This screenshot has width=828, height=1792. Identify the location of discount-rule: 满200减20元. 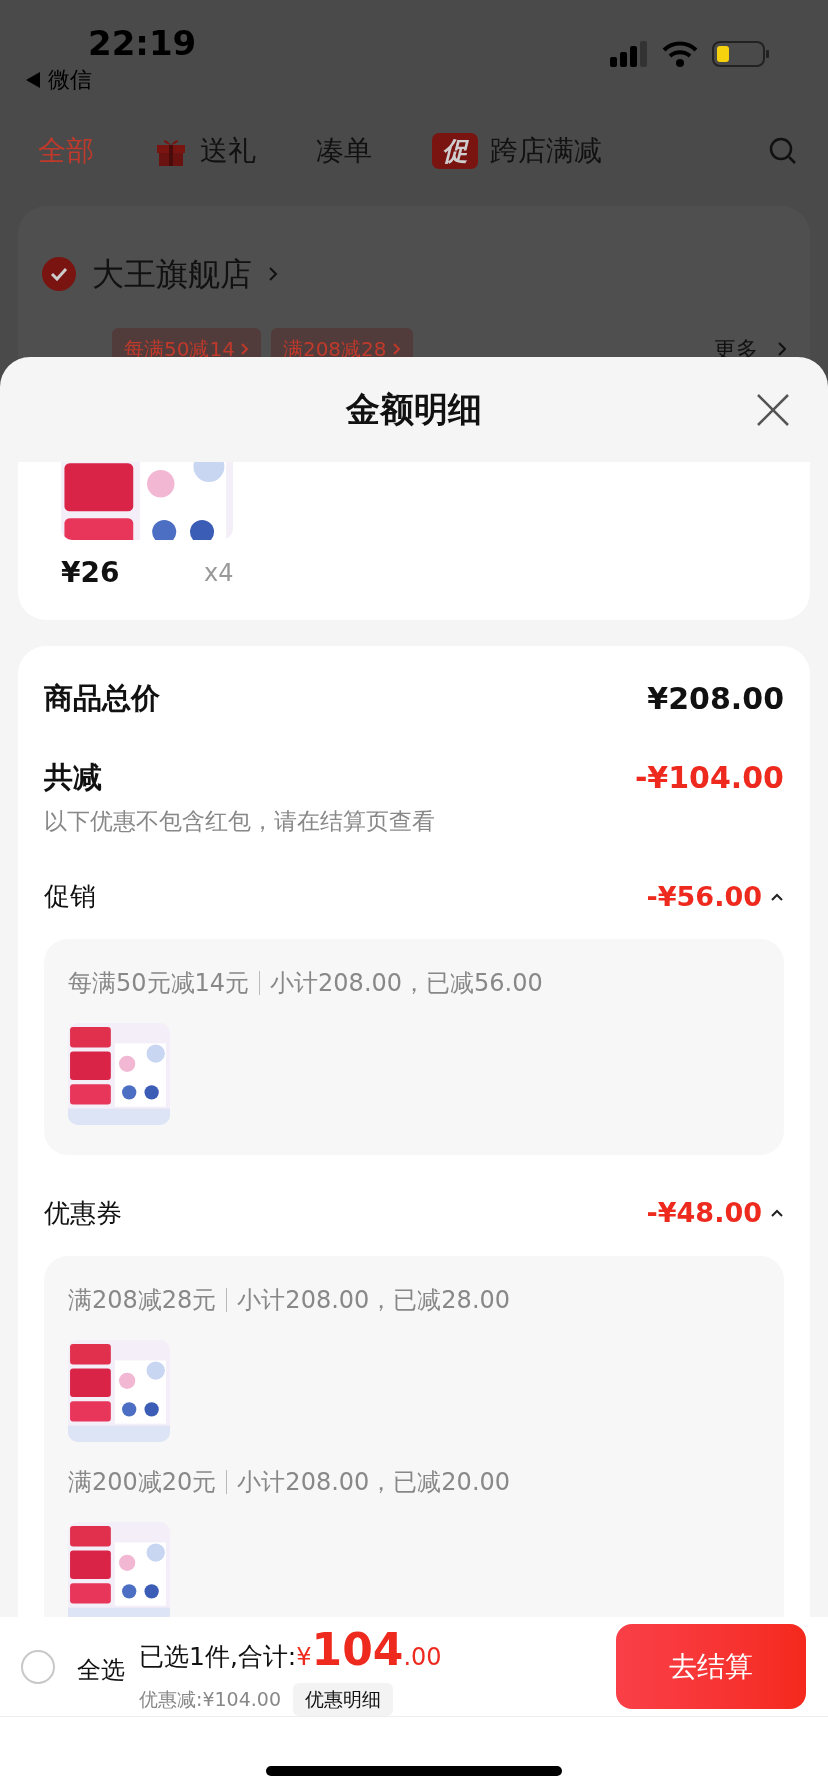
(142, 1482).